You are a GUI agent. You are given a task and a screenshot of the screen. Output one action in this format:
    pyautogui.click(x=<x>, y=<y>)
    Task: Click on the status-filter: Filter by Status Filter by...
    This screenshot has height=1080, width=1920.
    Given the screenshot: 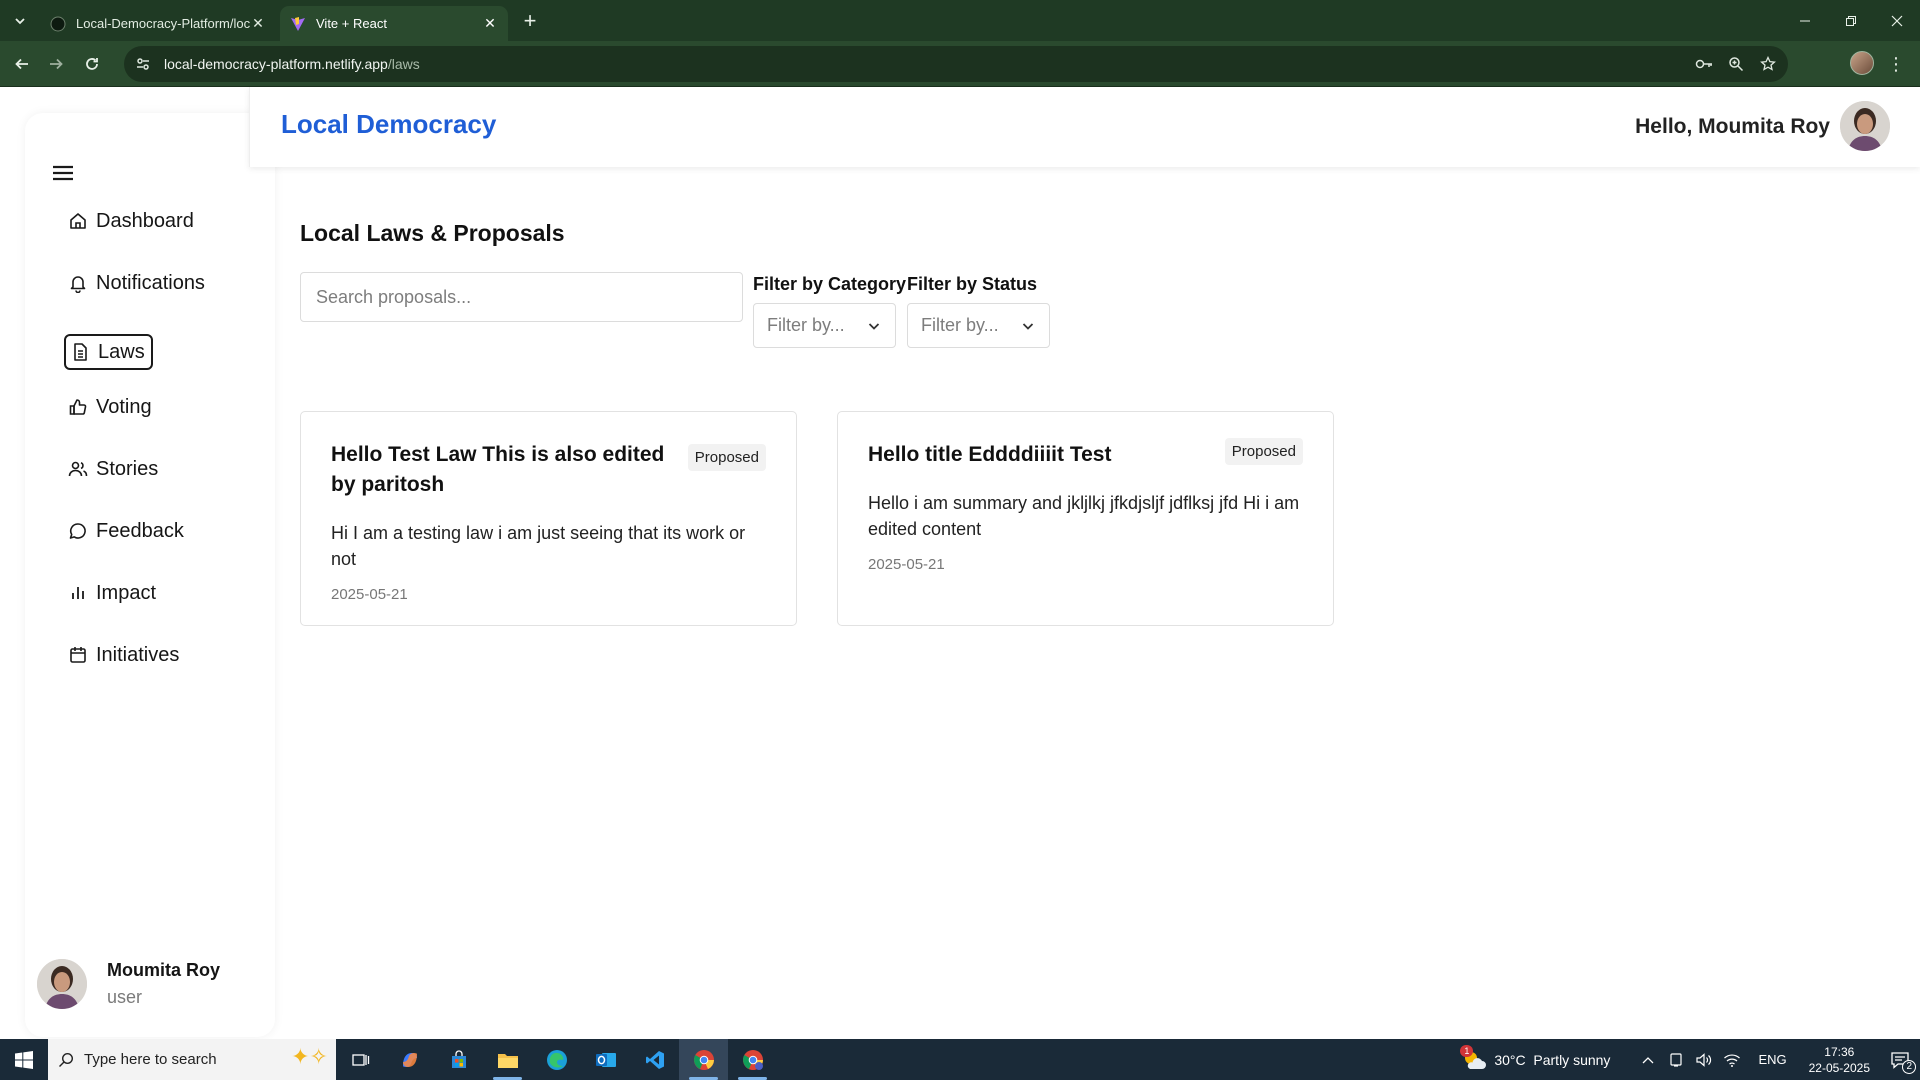 What is the action you would take?
    pyautogui.click(x=978, y=311)
    